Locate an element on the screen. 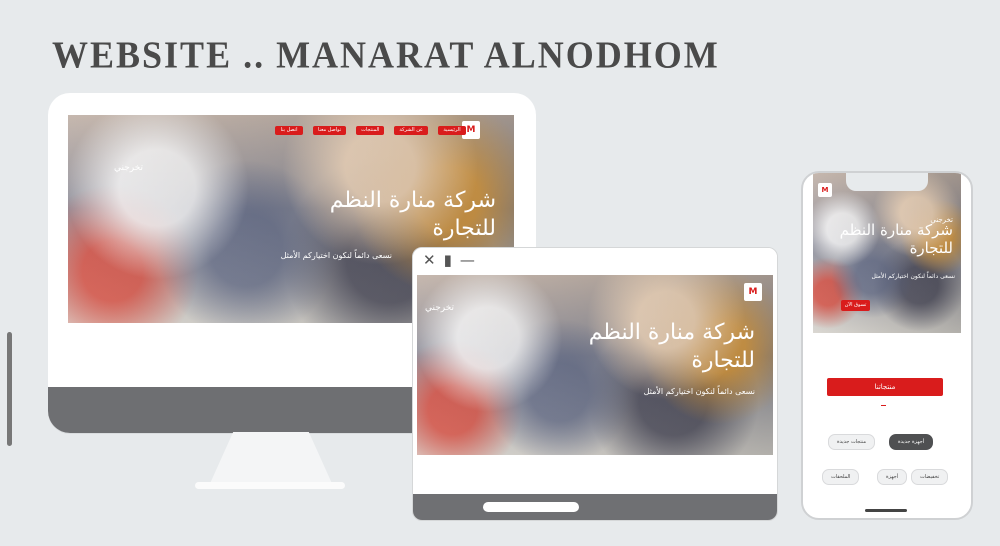 The width and height of the screenshot is (1000, 546). mobile-shop-button: تسوق الآن is located at coordinates (855, 305).